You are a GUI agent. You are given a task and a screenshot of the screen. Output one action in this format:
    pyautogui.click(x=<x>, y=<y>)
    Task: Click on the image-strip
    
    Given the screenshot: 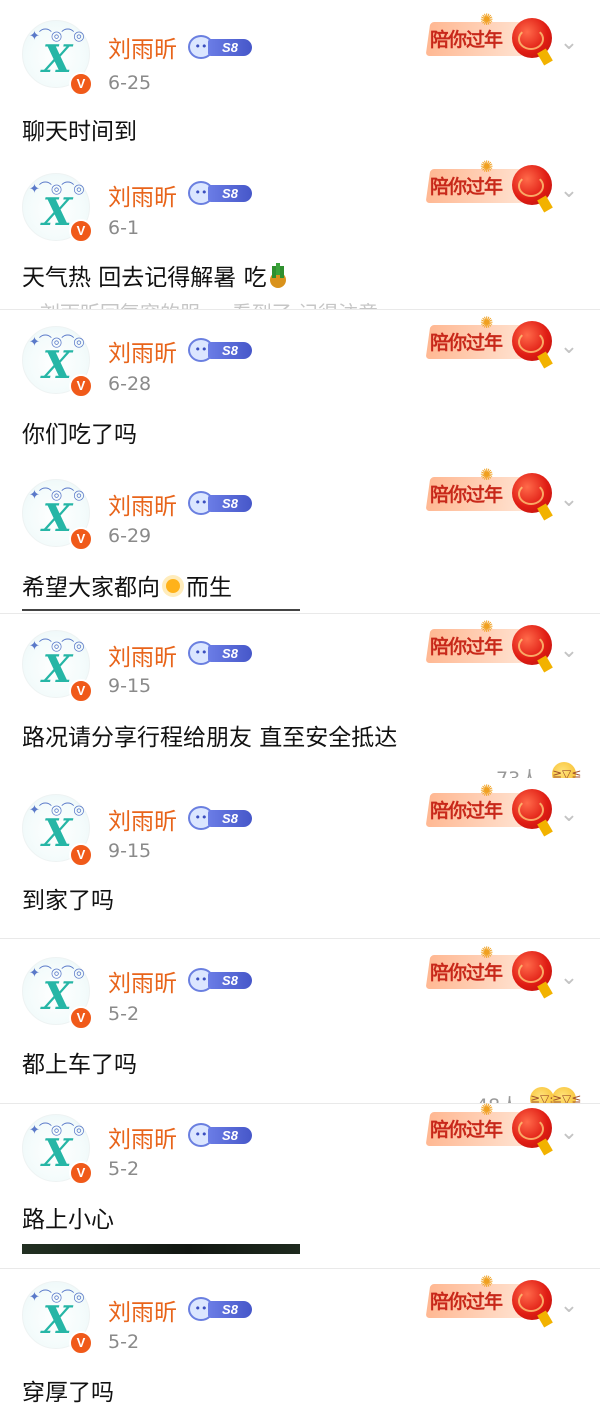 What is the action you would take?
    pyautogui.click(x=161, y=1249)
    